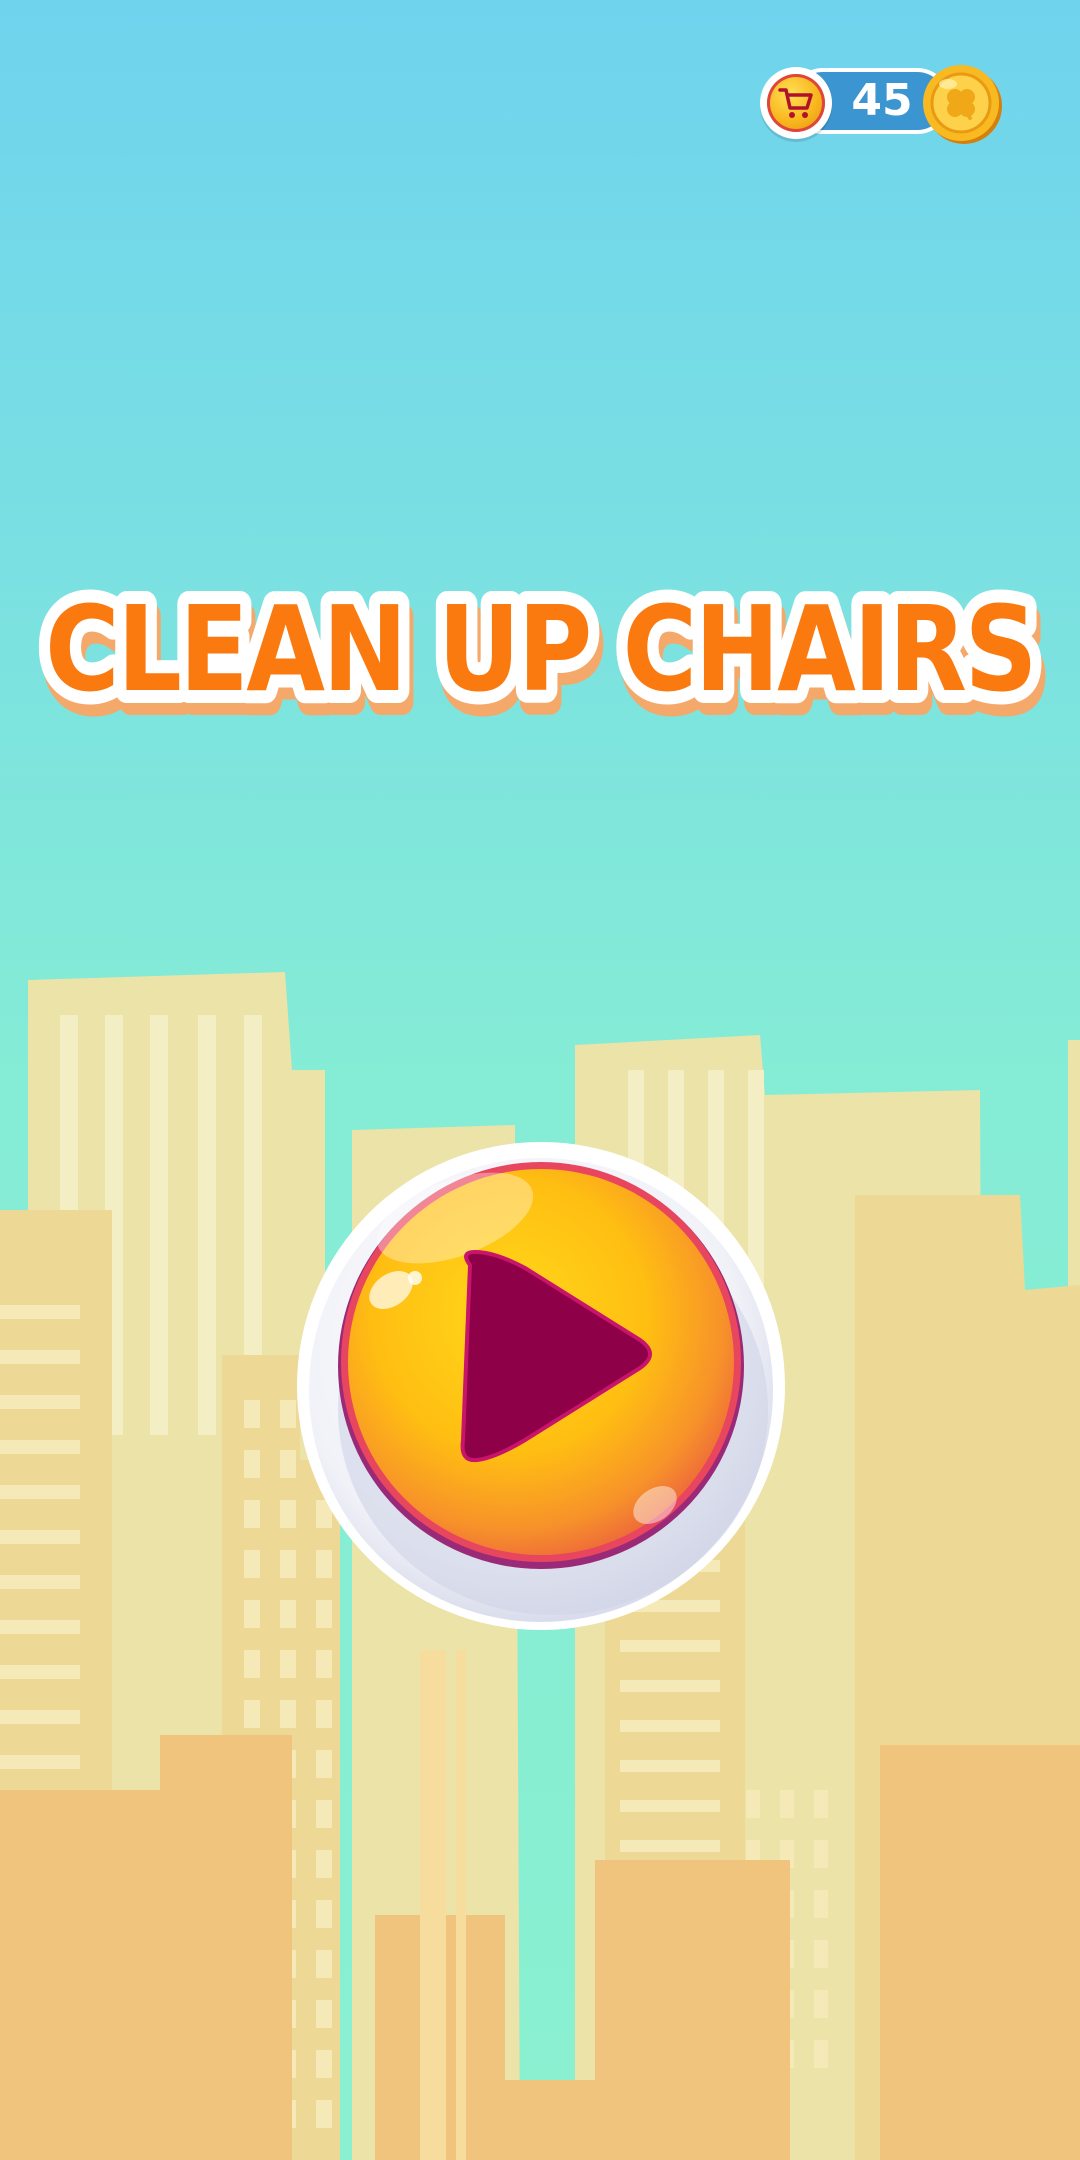 The width and height of the screenshot is (1080, 2160). I want to click on coin-count: 45, so click(882, 100).